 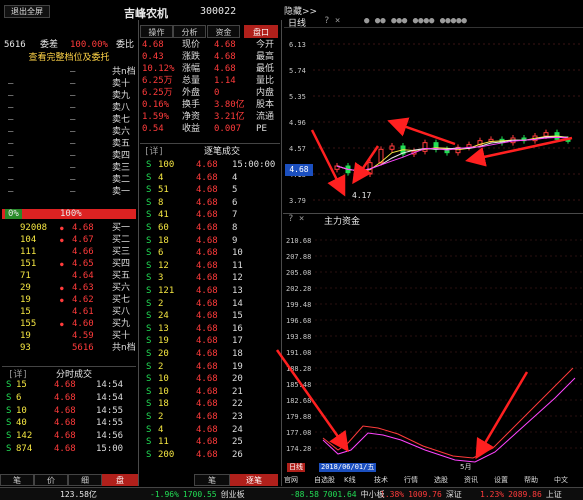 I want to click on index-item: 1.38% 1009.76 深证, so click(x=421, y=494).